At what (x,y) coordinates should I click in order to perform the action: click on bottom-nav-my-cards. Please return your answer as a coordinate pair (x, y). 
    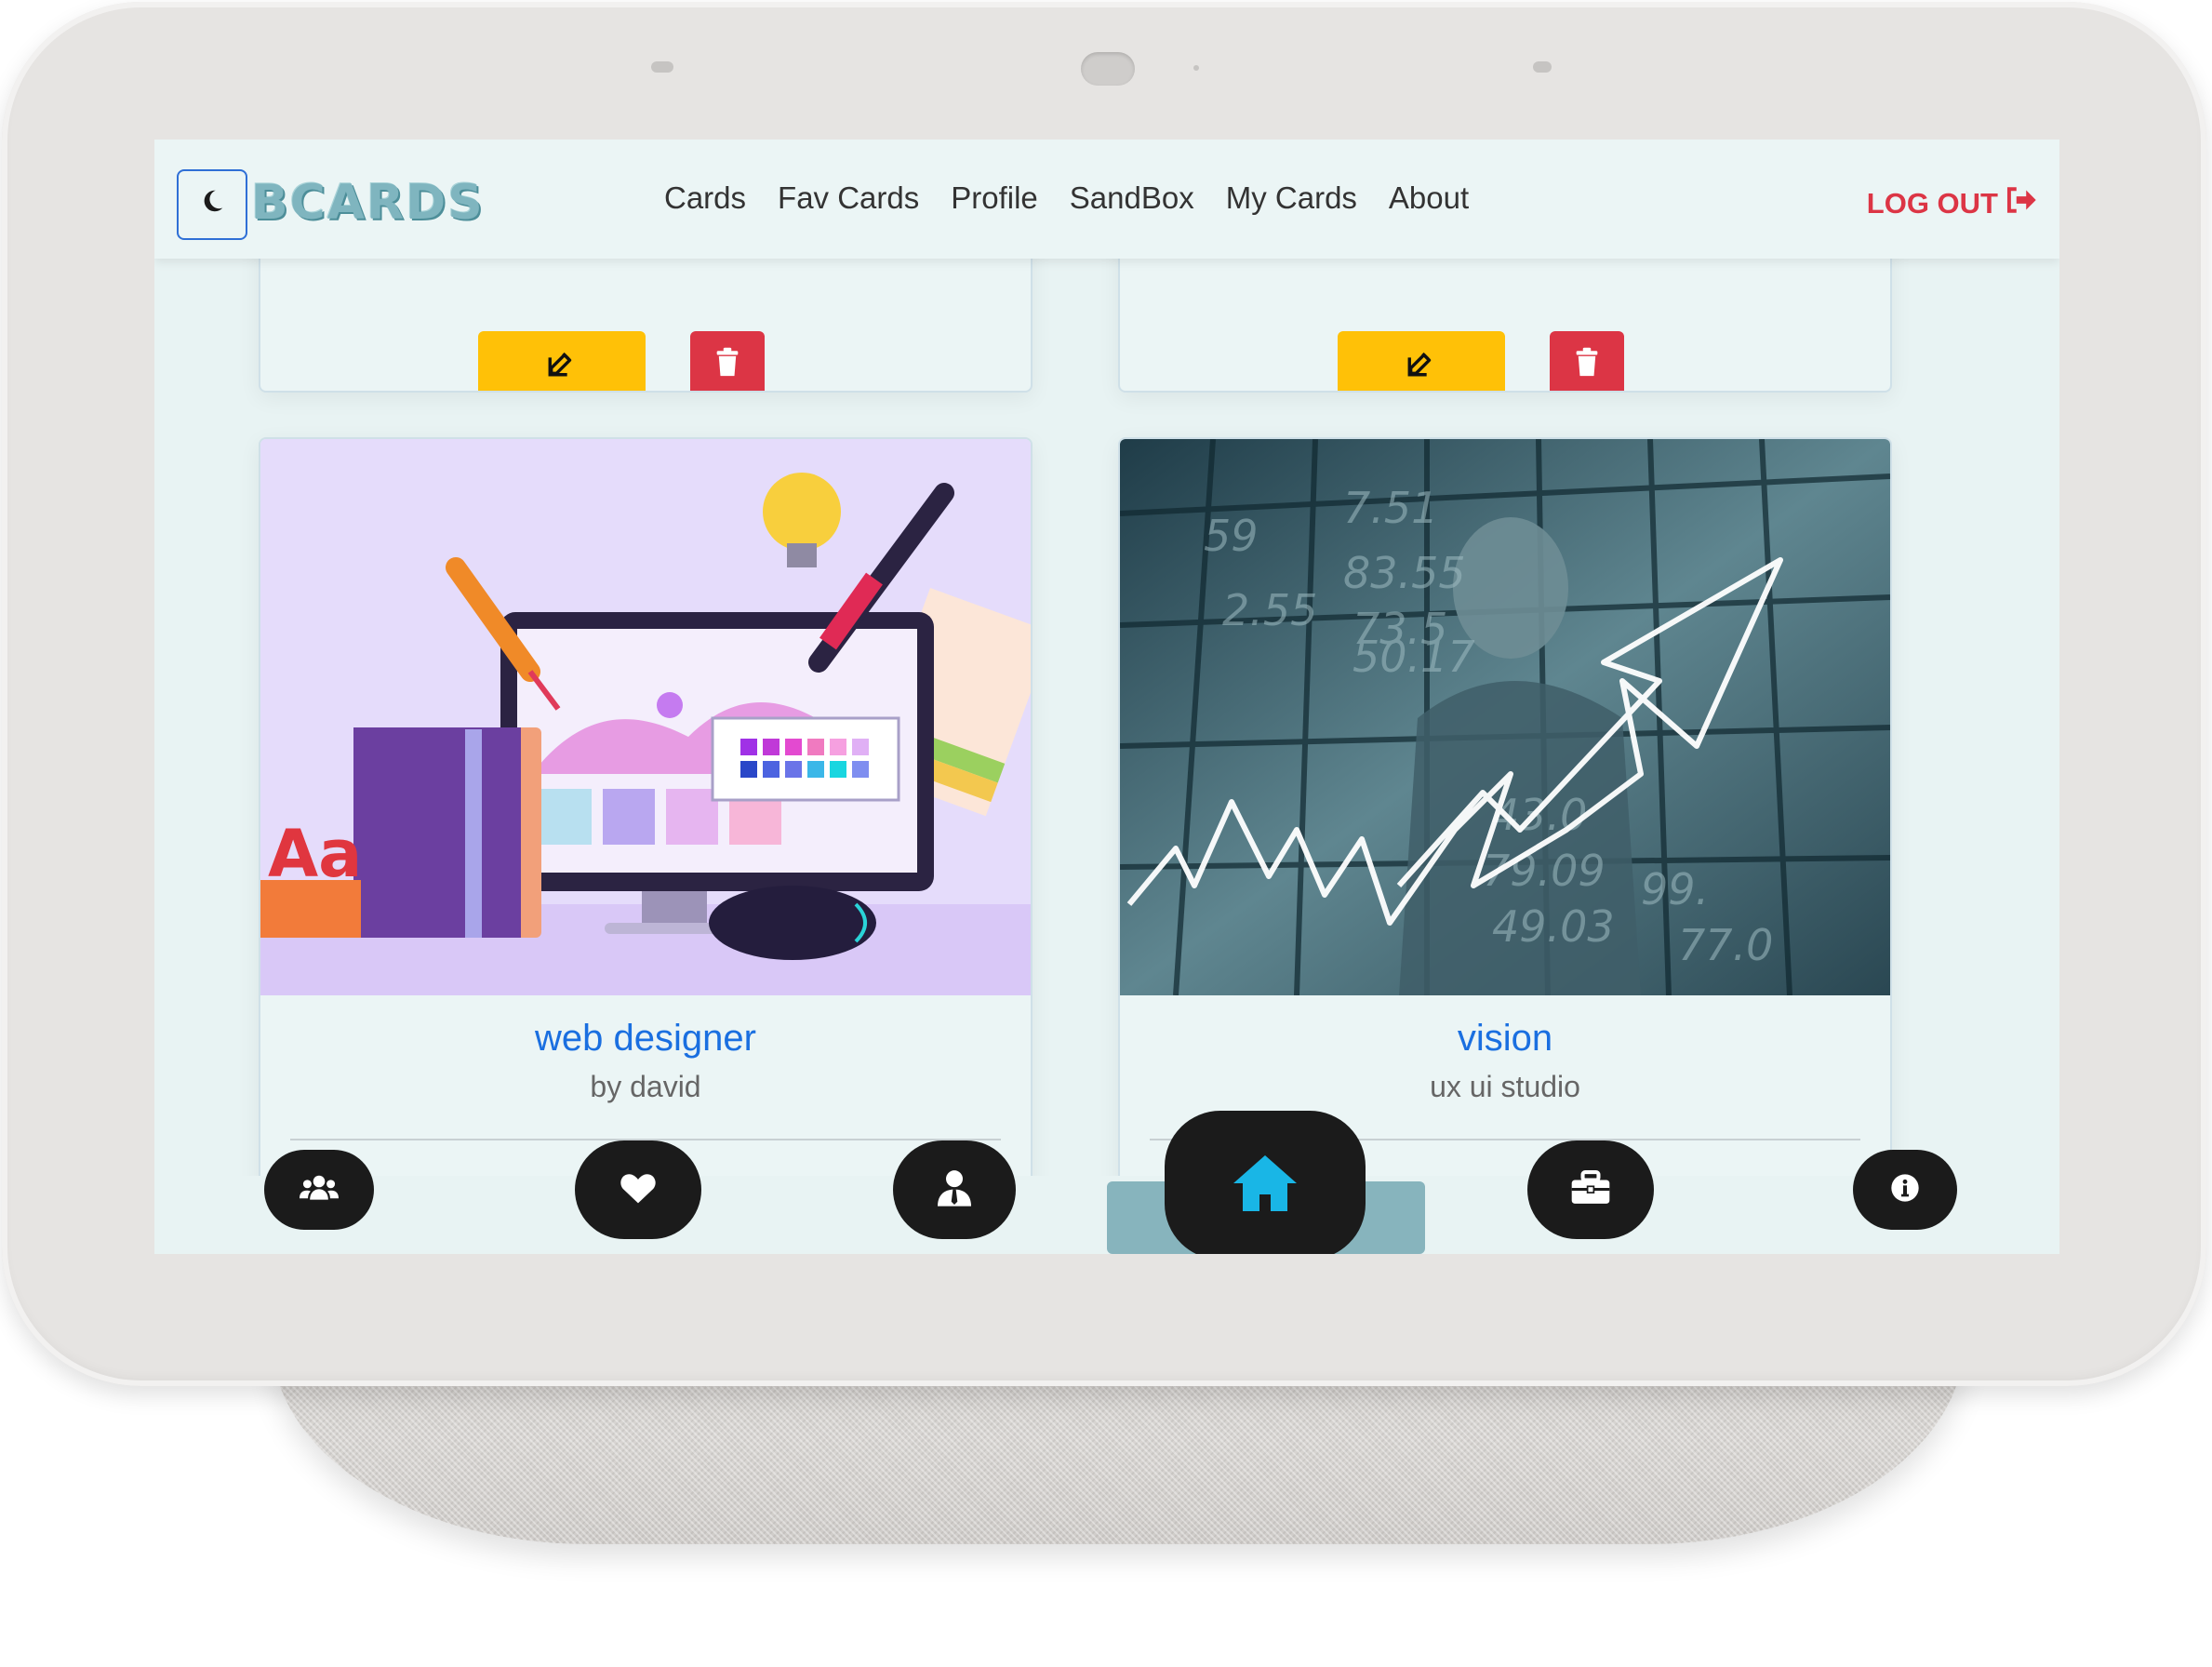
    Looking at the image, I should click on (1590, 1189).